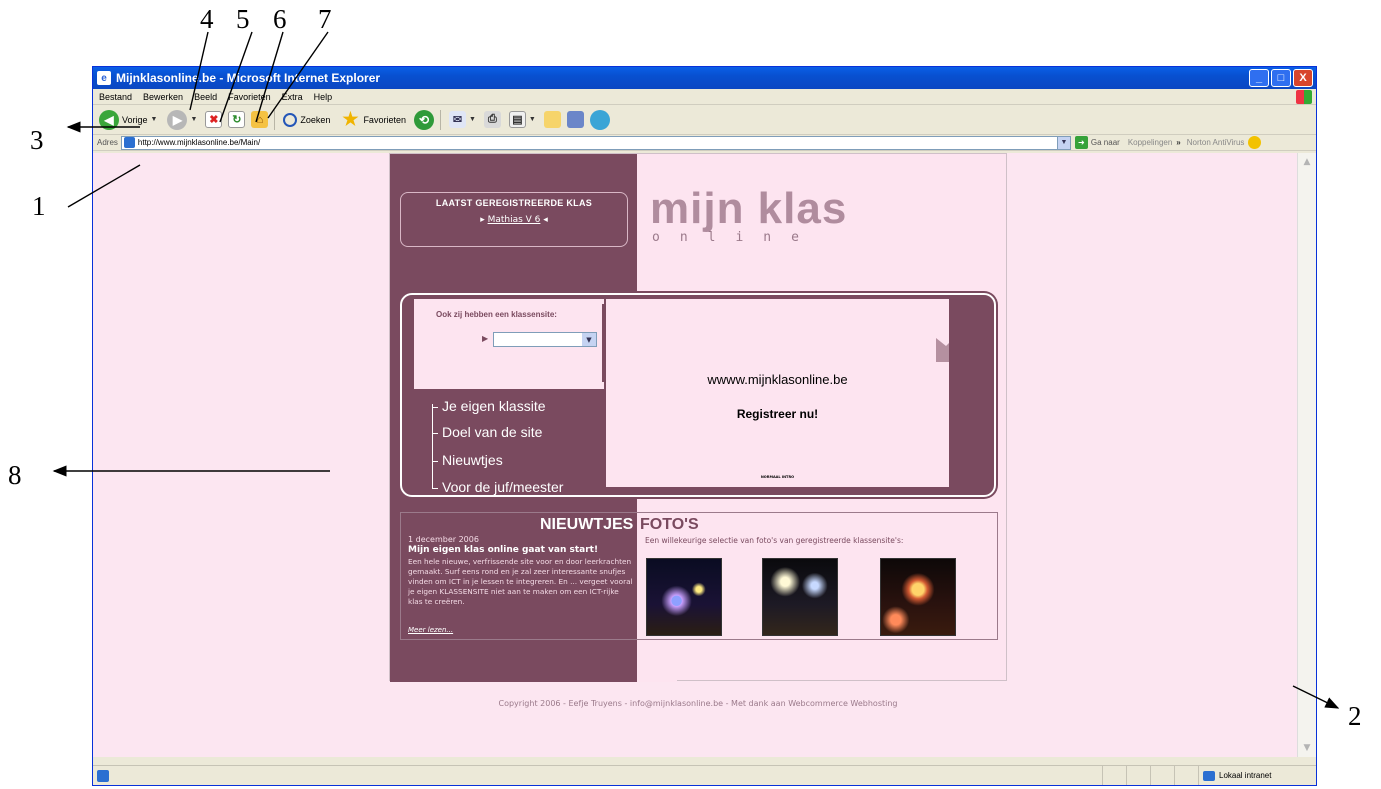  I want to click on photos-title: FOTO'S, so click(669, 524).